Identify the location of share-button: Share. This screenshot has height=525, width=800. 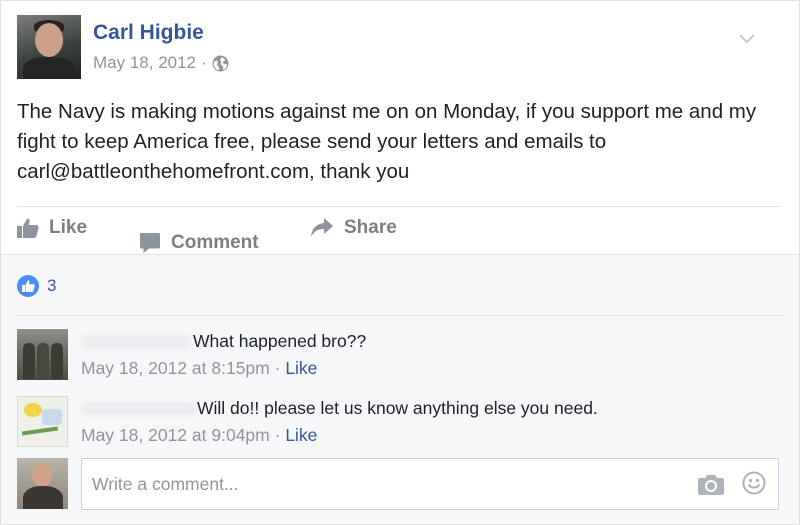
(353, 228).